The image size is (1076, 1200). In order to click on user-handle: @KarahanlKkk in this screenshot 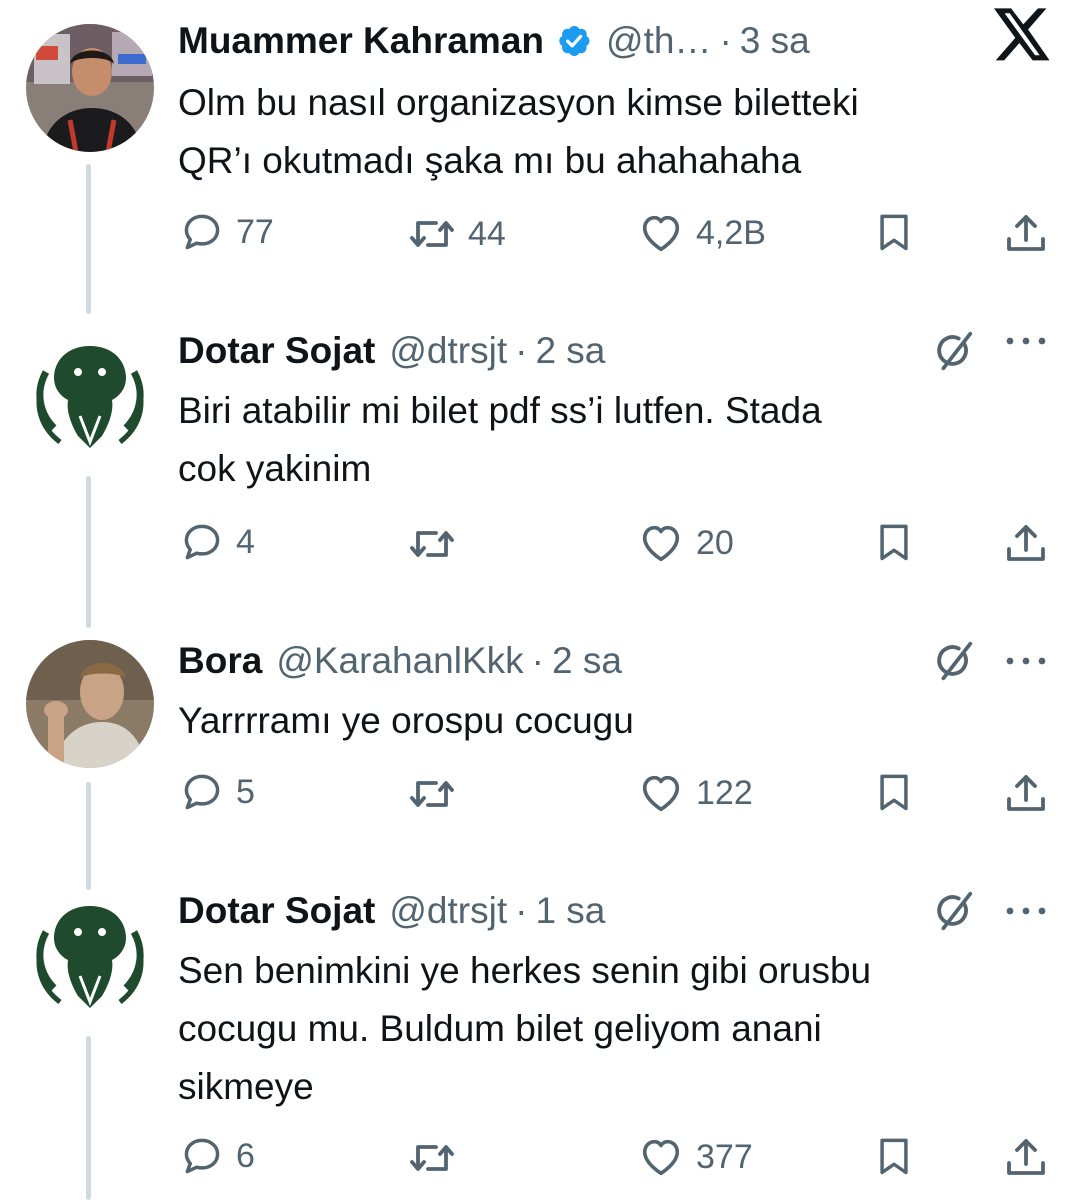, I will do `click(399, 661)`.